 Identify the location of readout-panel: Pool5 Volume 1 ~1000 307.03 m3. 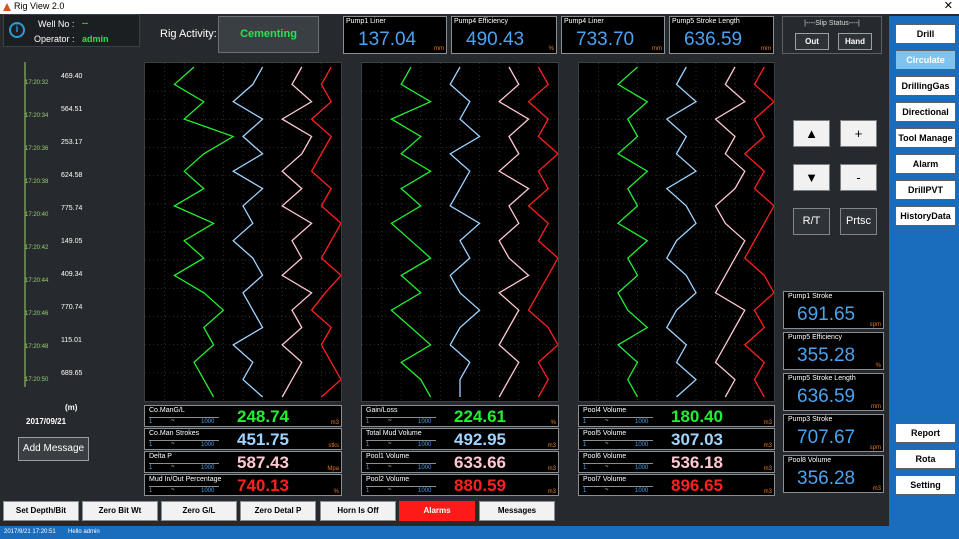
(676, 439).